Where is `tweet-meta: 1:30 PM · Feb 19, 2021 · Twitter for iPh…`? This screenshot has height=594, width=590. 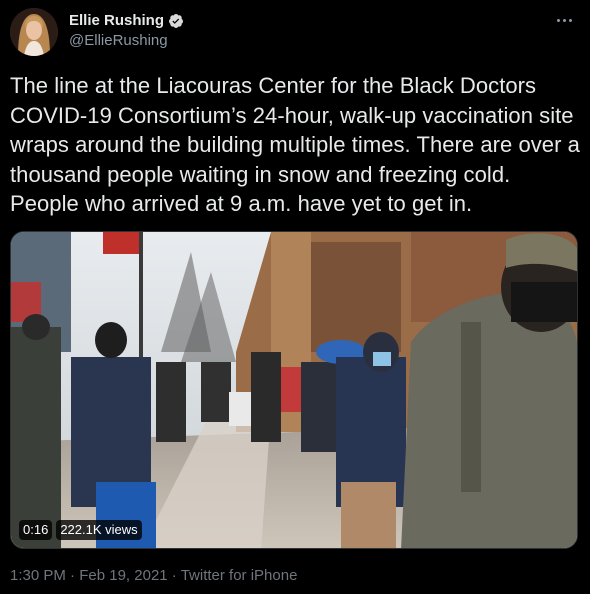
tweet-meta: 1:30 PM · Feb 19, 2021 · Twitter for iPh… is located at coordinates (153, 576).